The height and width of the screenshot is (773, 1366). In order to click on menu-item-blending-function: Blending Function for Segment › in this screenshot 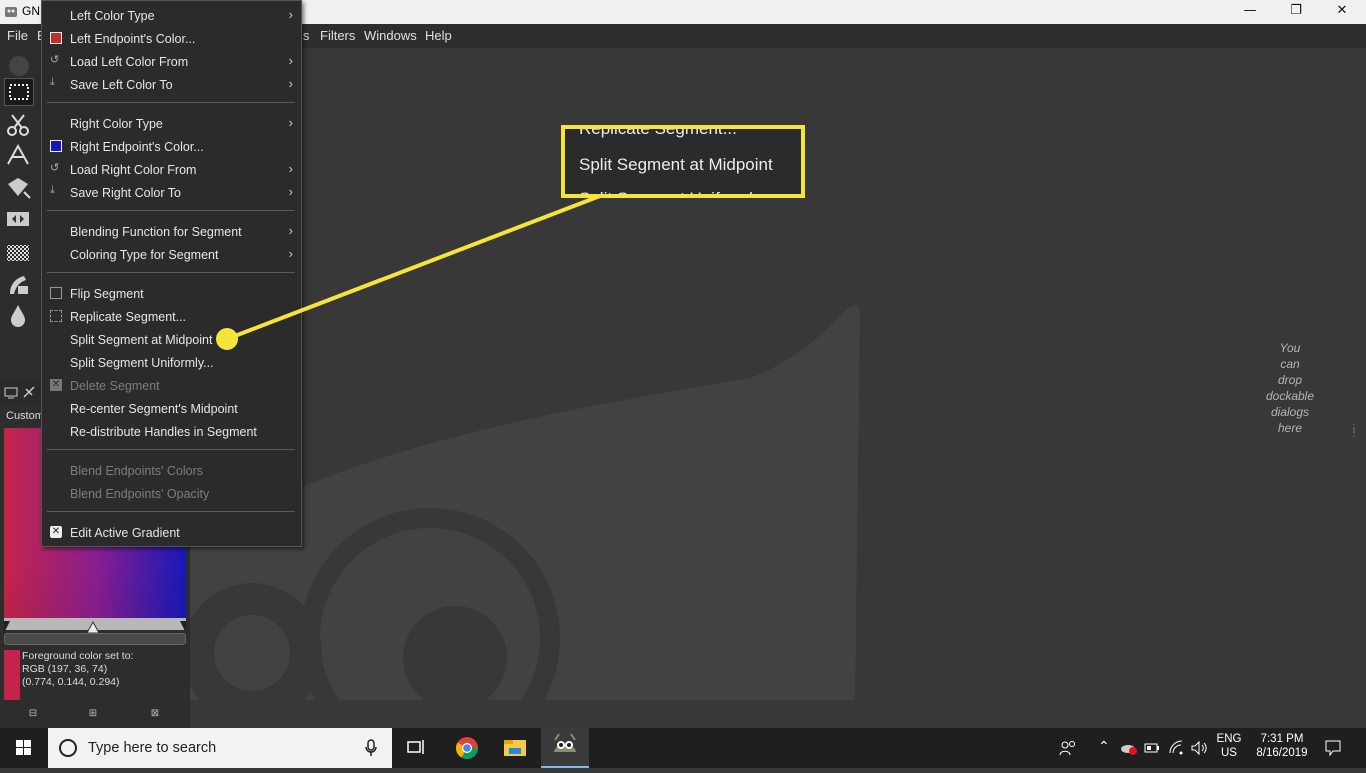, I will do `click(171, 231)`.